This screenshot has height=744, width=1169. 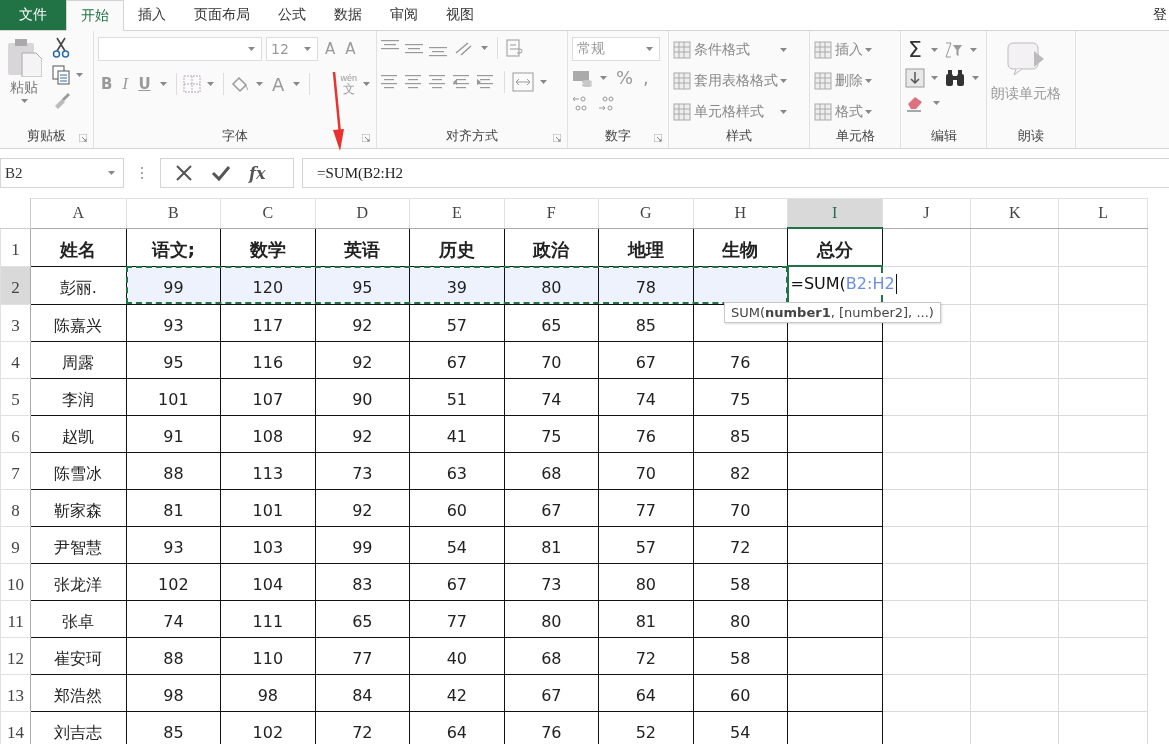 What do you see at coordinates (15, 397) in the screenshot?
I see `row-header: 5` at bounding box center [15, 397].